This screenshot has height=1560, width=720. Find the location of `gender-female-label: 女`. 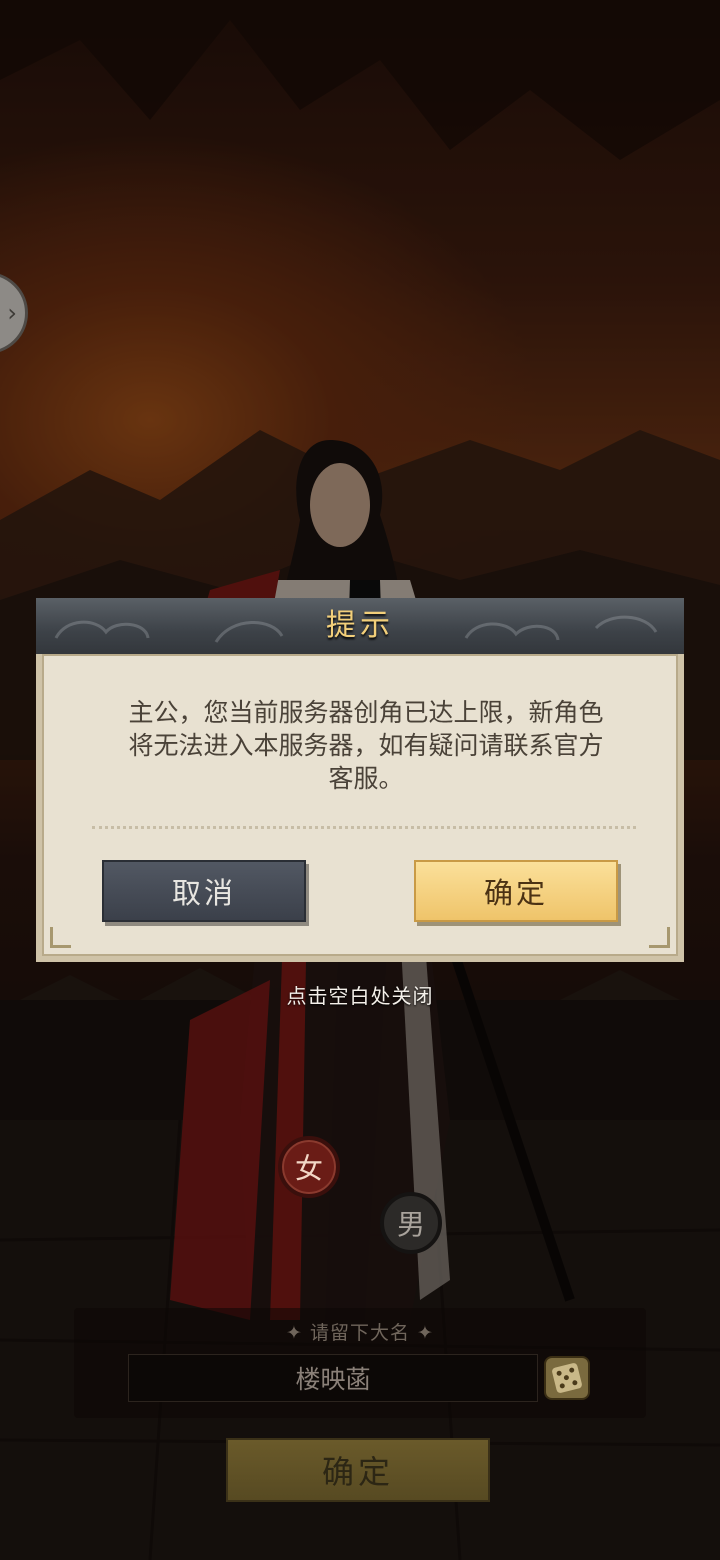

gender-female-label: 女 is located at coordinates (308, 1168).